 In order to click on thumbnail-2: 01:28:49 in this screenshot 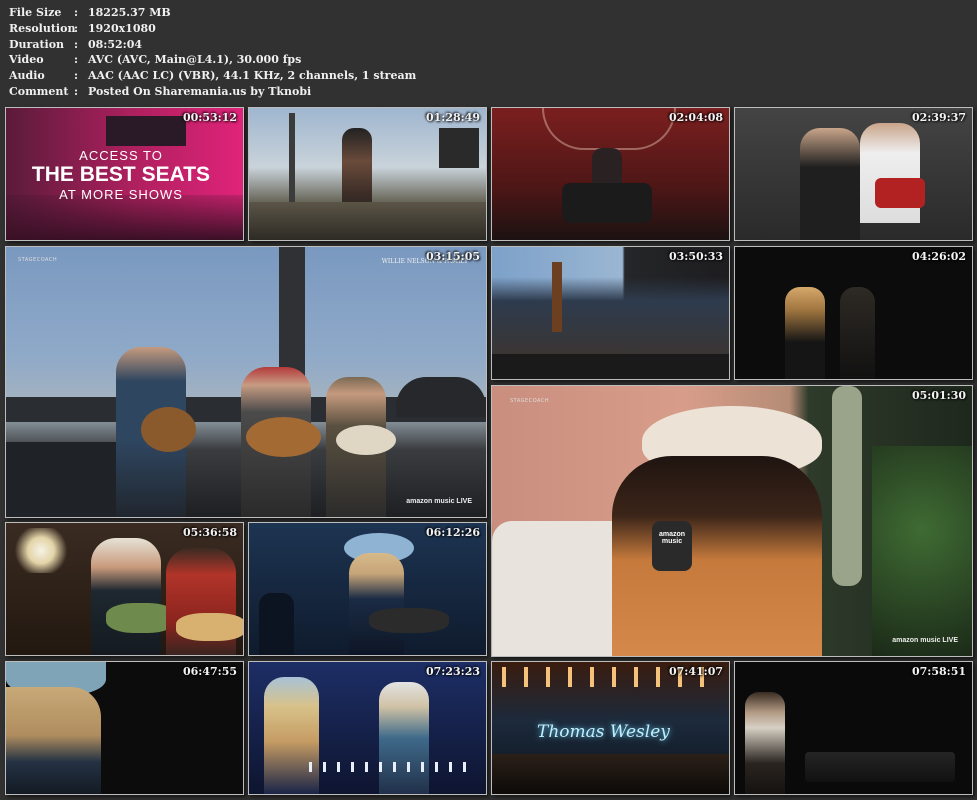, I will do `click(367, 174)`.